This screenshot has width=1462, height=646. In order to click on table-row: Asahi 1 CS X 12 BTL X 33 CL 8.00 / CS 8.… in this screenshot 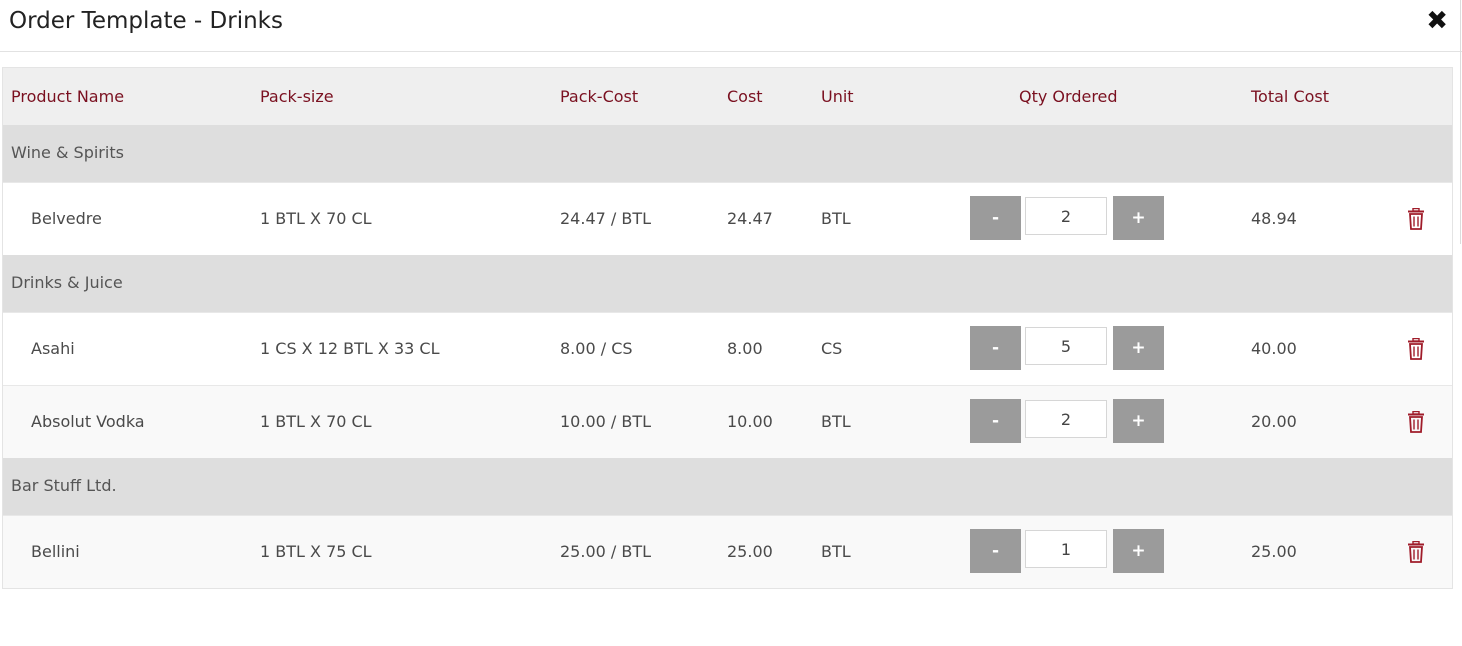, I will do `click(727, 348)`.